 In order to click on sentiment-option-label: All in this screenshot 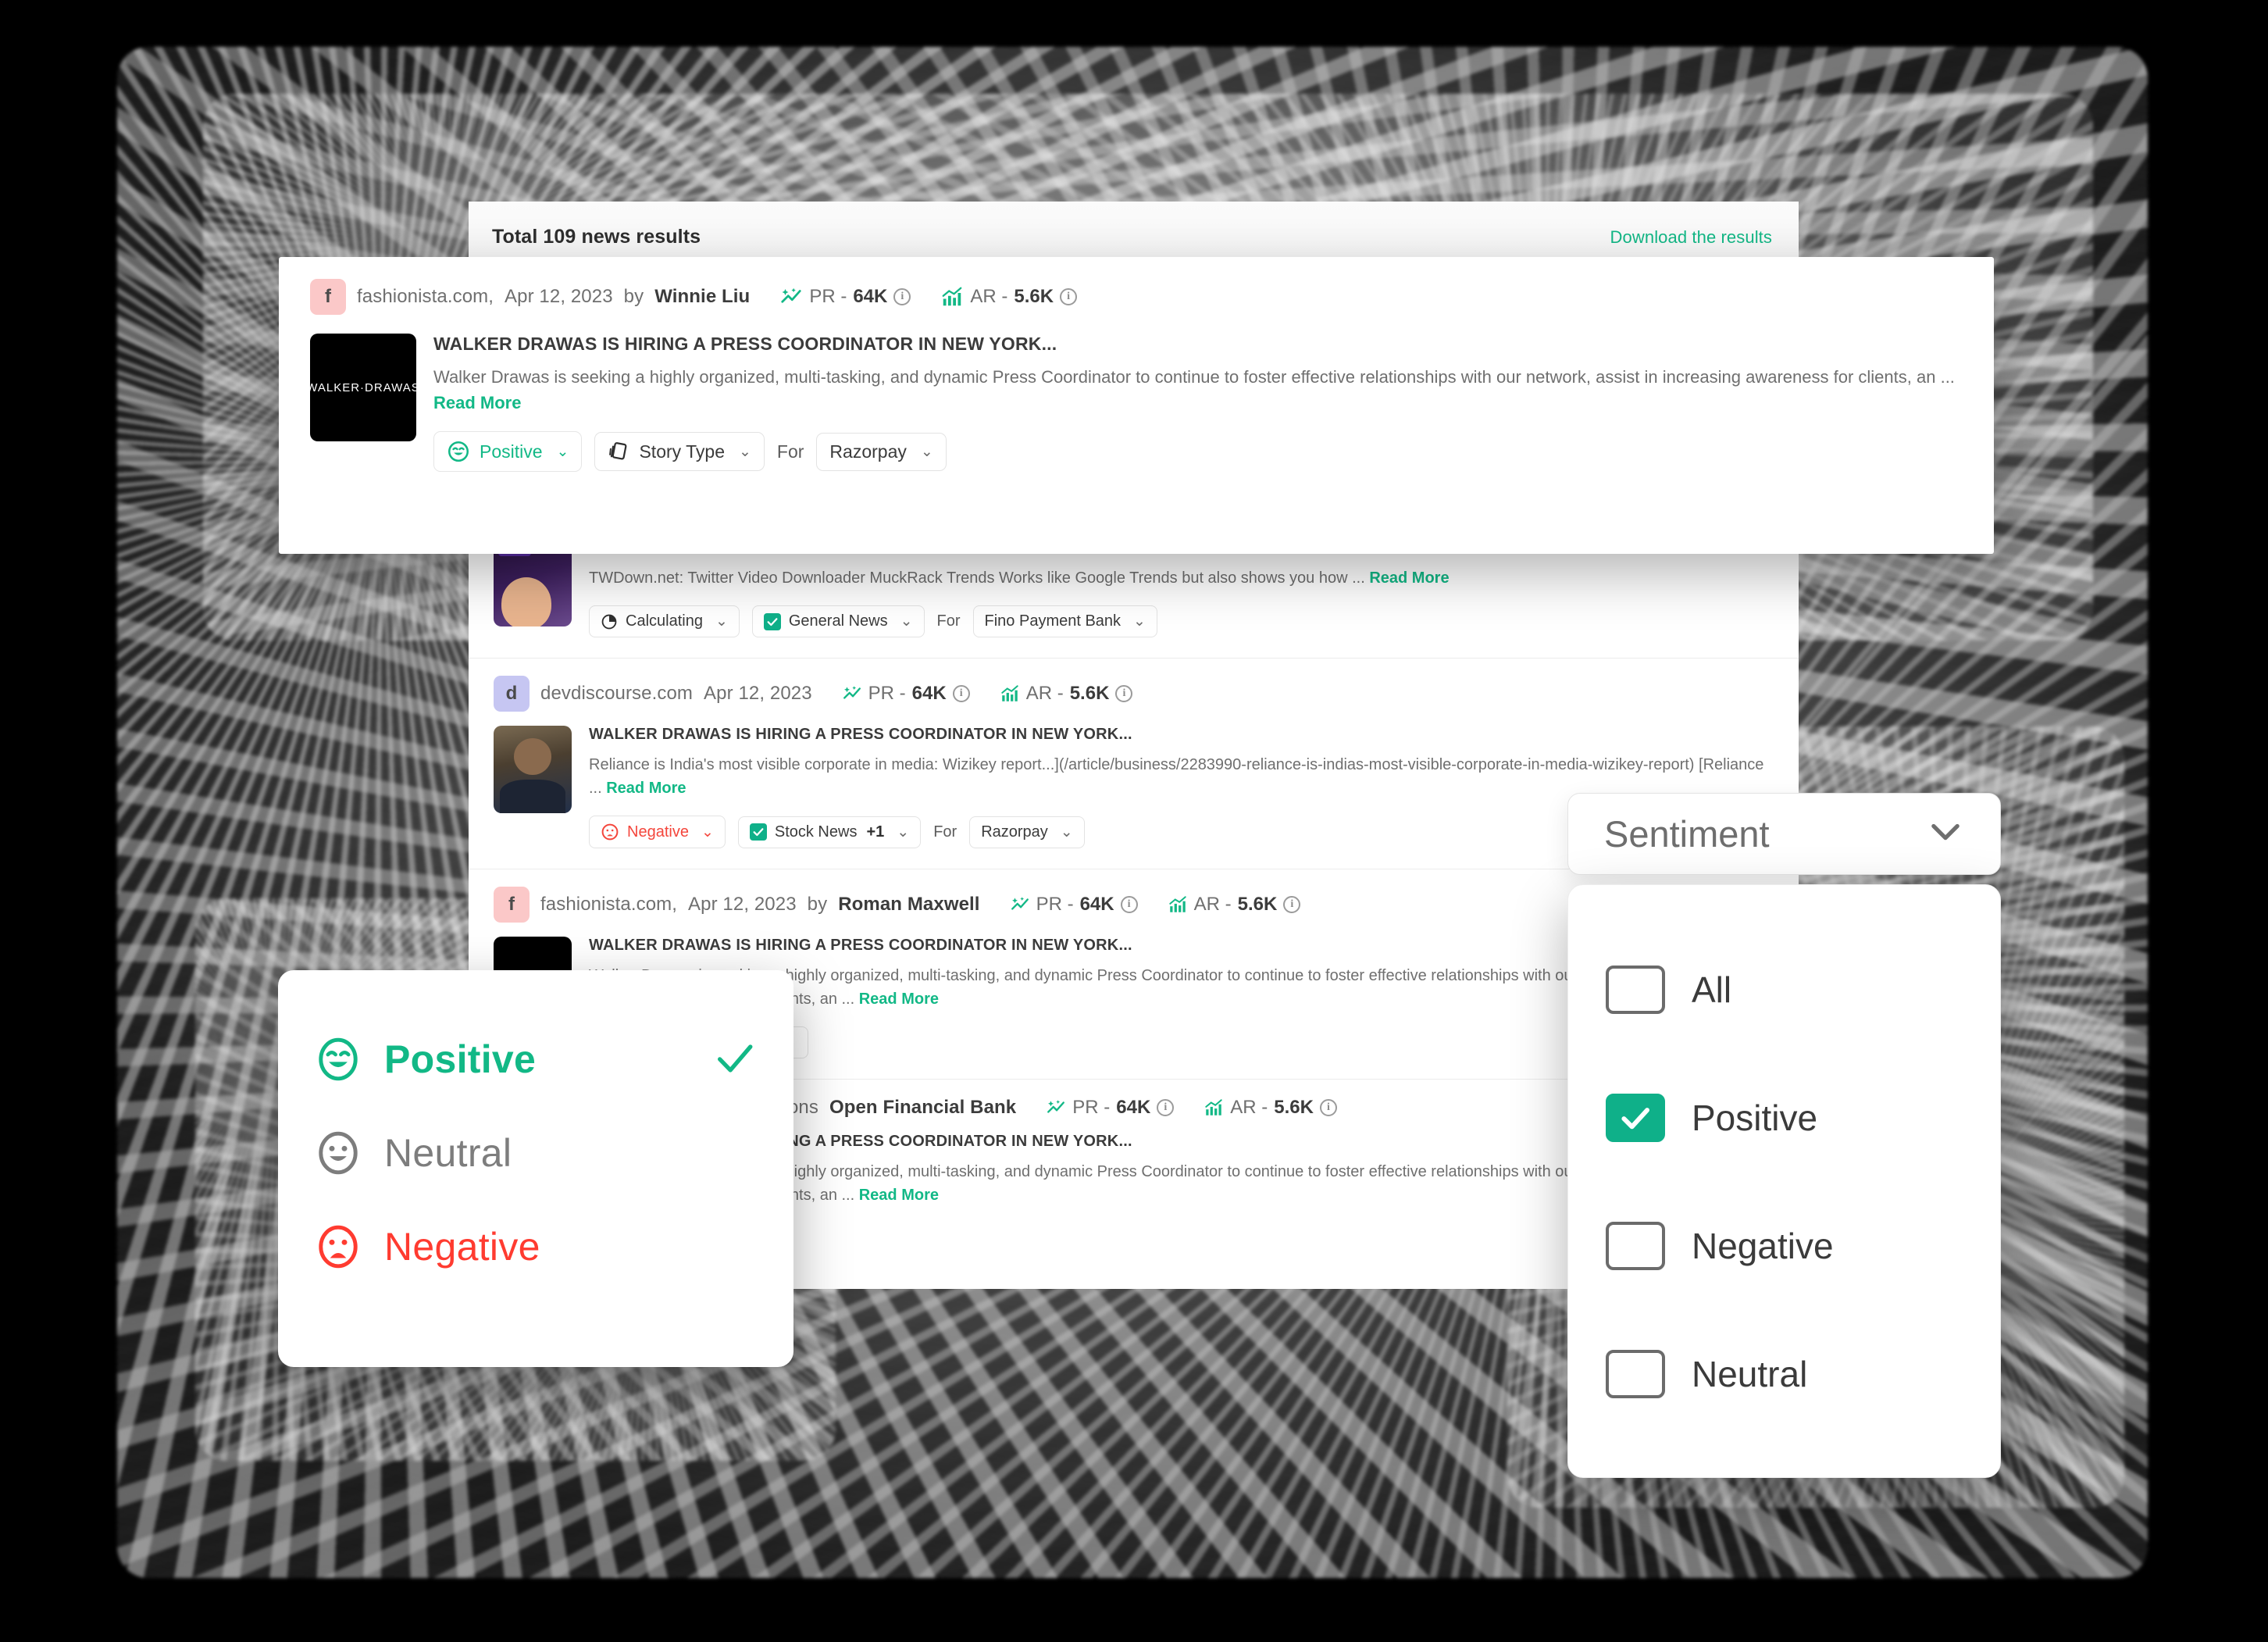, I will do `click(1712, 990)`.